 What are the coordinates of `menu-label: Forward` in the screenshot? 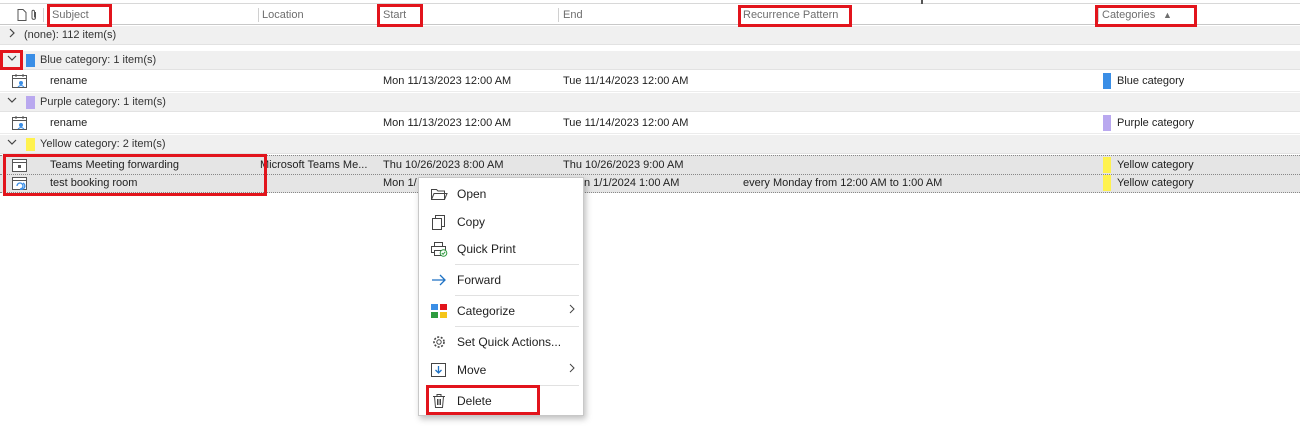 It's located at (479, 280).